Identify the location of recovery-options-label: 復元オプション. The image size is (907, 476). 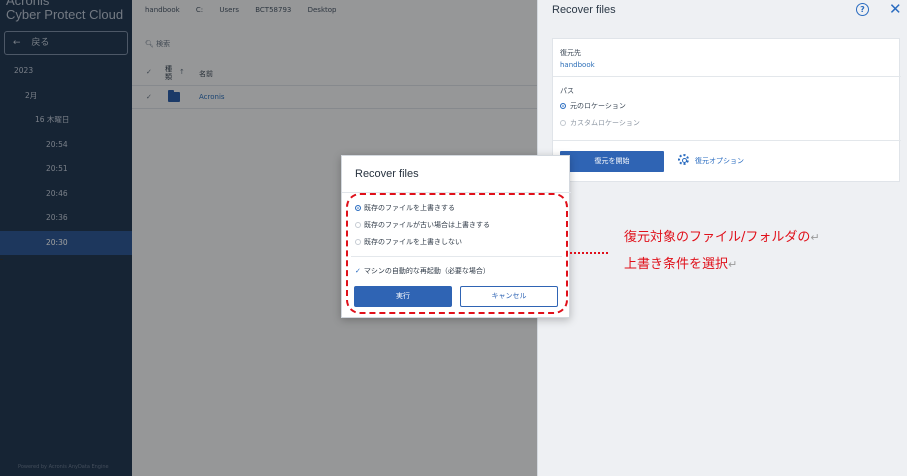
(719, 161).